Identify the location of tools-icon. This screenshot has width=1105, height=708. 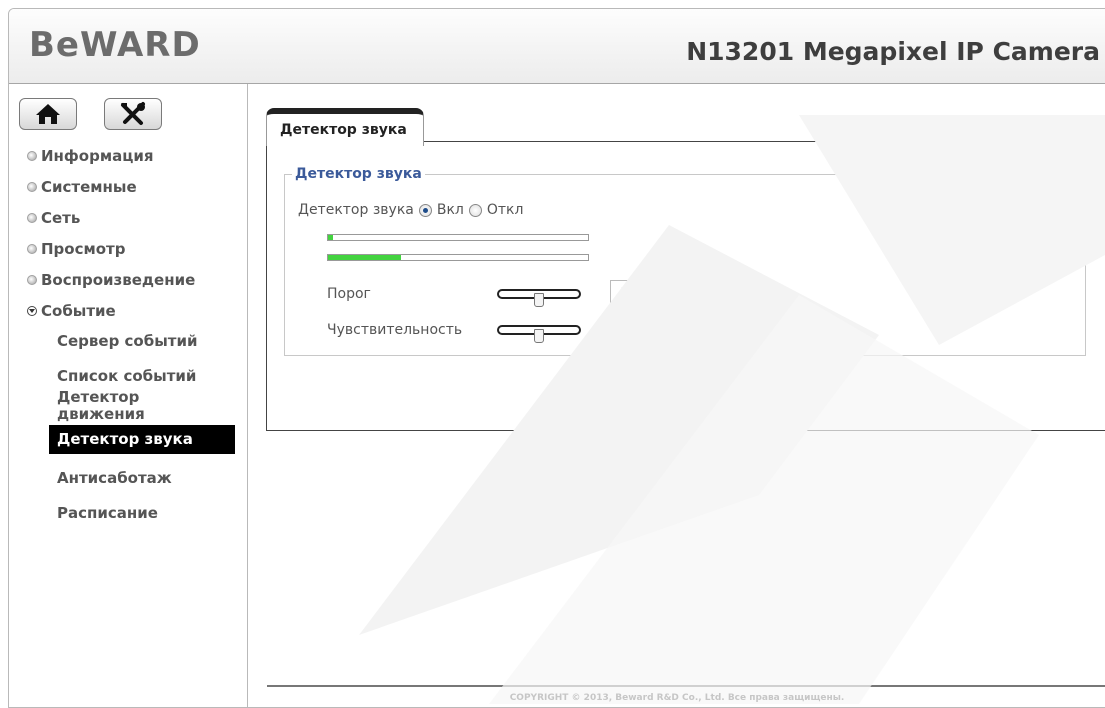
(133, 113).